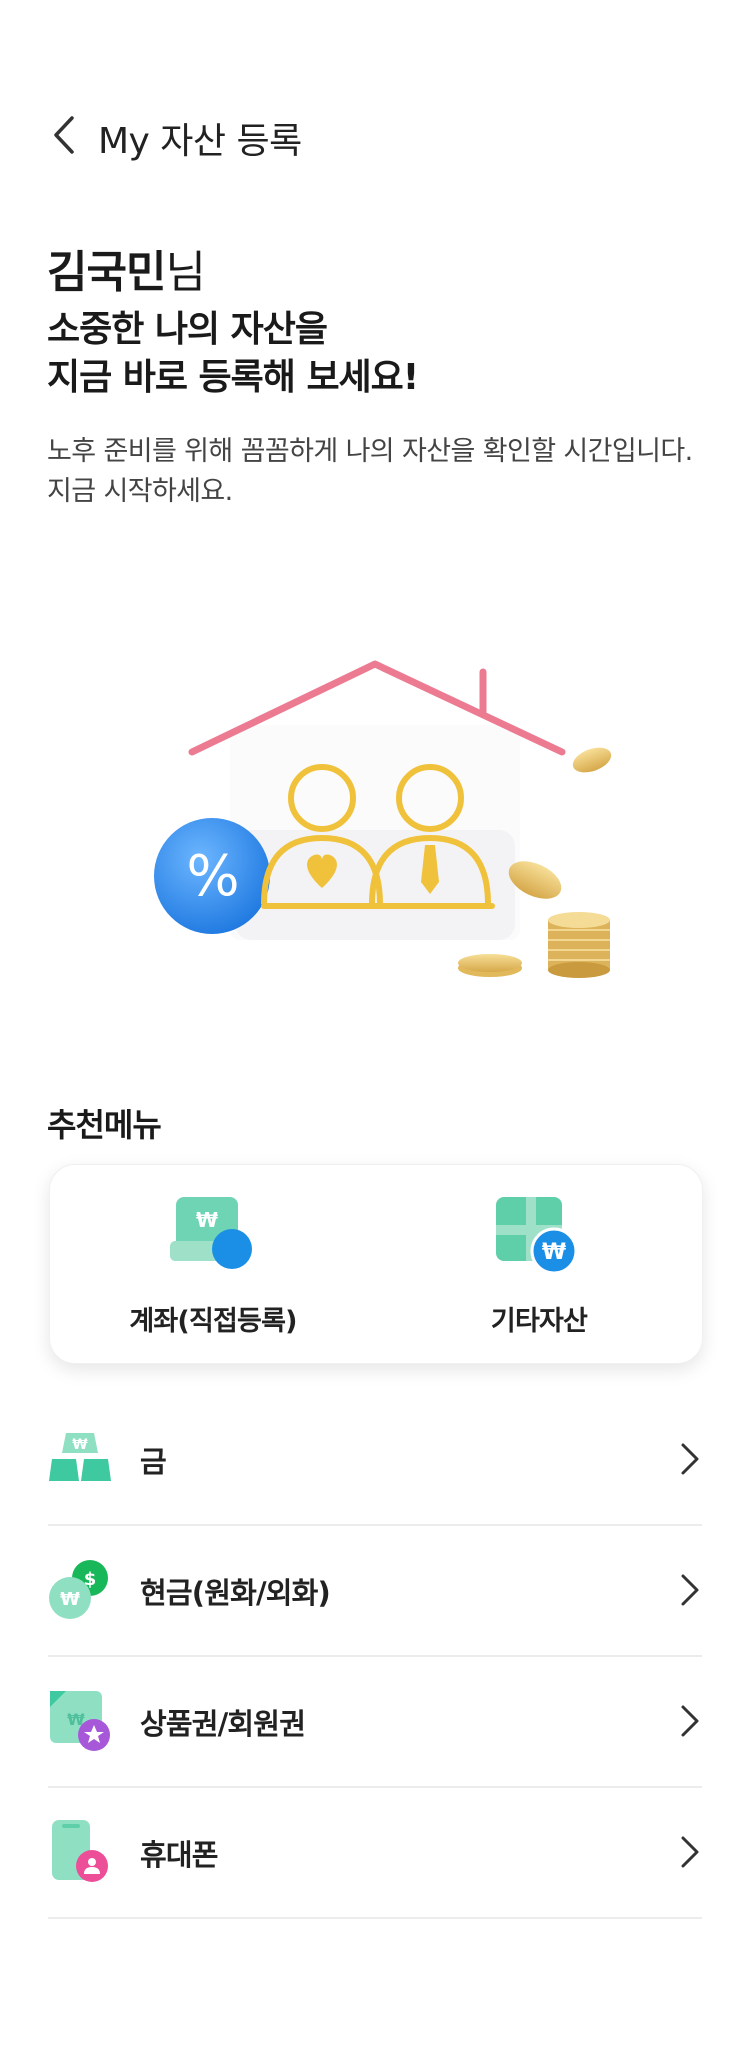 This screenshot has height=2060, width=750. I want to click on rec-item-other-assets: ₩ 기타자산, so click(539, 1264).